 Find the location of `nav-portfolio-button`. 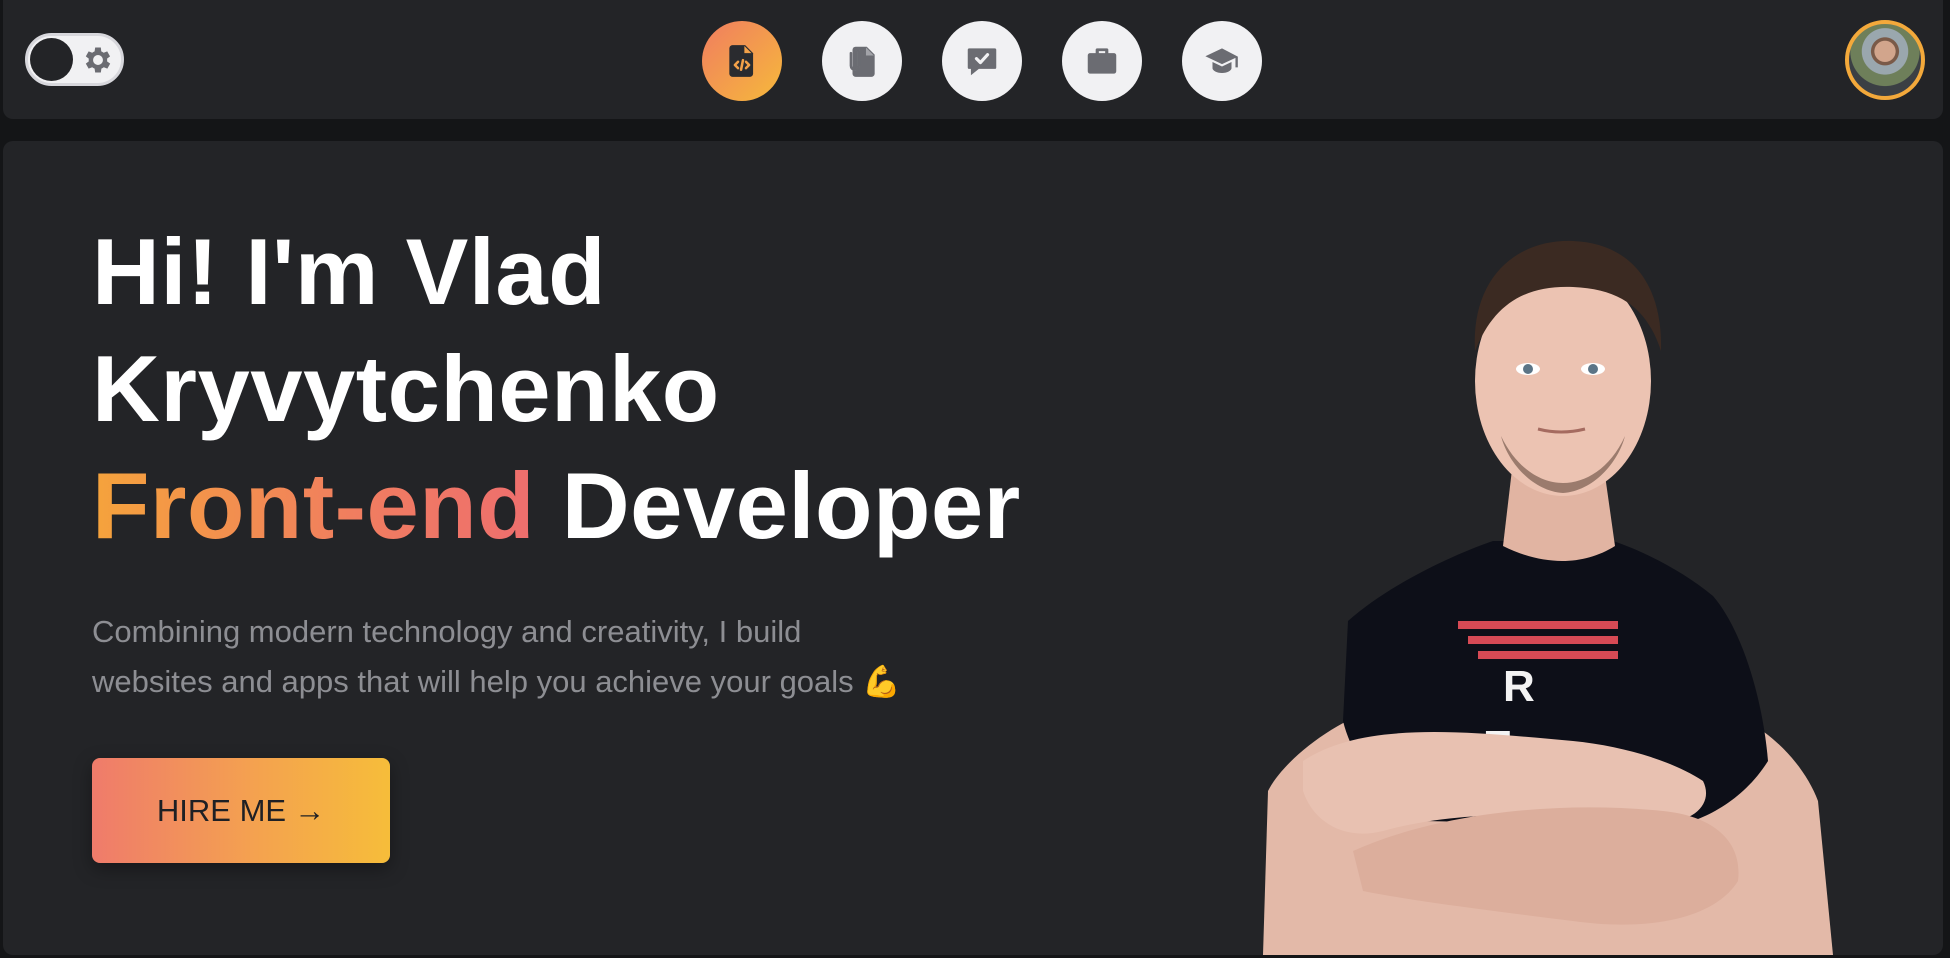

nav-portfolio-button is located at coordinates (1102, 61).